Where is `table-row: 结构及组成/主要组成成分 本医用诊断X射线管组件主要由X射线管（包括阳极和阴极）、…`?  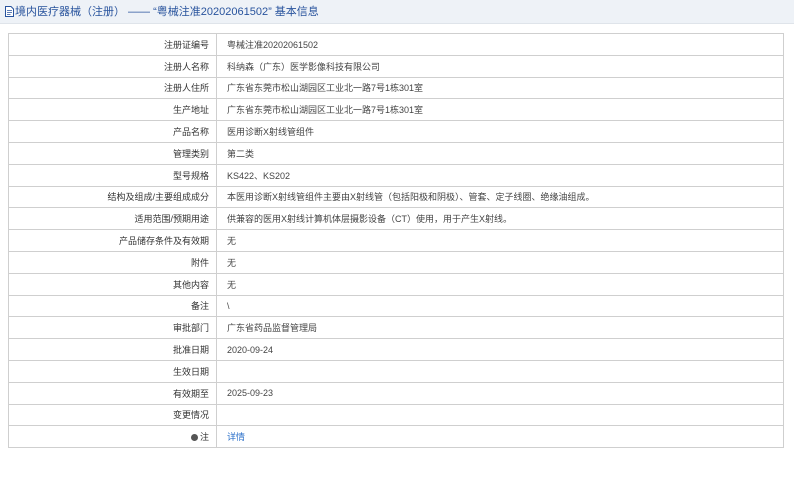
table-row: 结构及组成/主要组成成分 本医用诊断X射线管组件主要由X射线管（包括阳极和阴极）、… is located at coordinates (396, 197).